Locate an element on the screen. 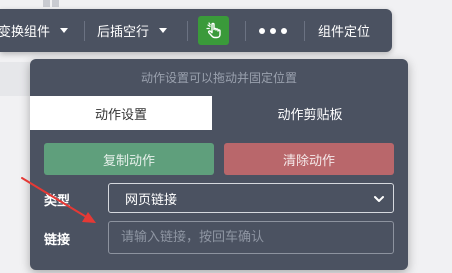  tab-action-settings: 动作设置 is located at coordinates (121, 113).